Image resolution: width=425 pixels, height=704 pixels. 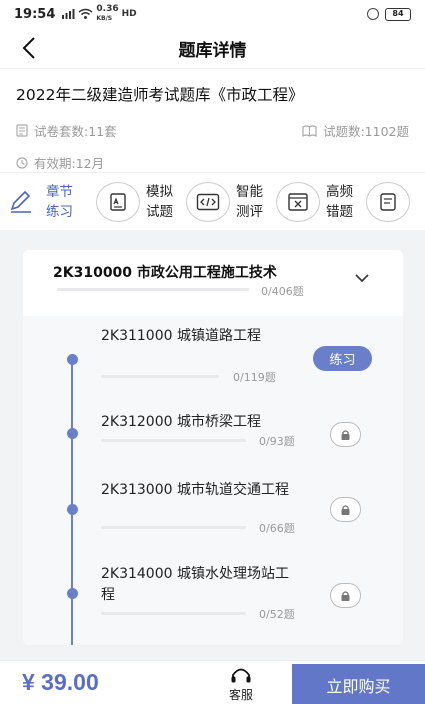 What do you see at coordinates (196, 585) in the screenshot?
I see `section-title: 2K314000 城镇水处理场站工程` at bounding box center [196, 585].